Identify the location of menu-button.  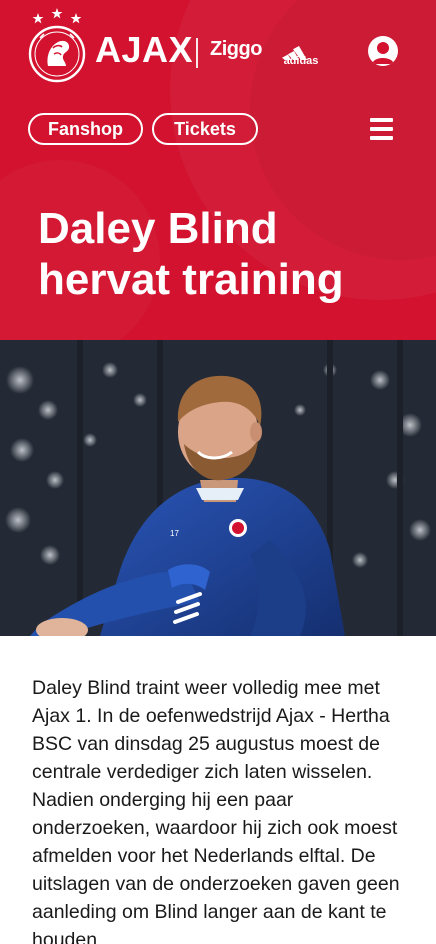
(382, 129).